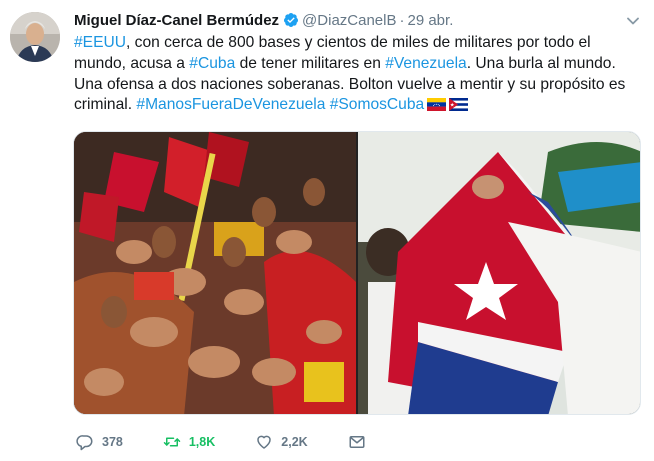 Image resolution: width=654 pixels, height=461 pixels. Describe the element at coordinates (176, 20) in the screenshot. I see `author-name: Miguel Díaz-Canel Bermúdez` at that location.